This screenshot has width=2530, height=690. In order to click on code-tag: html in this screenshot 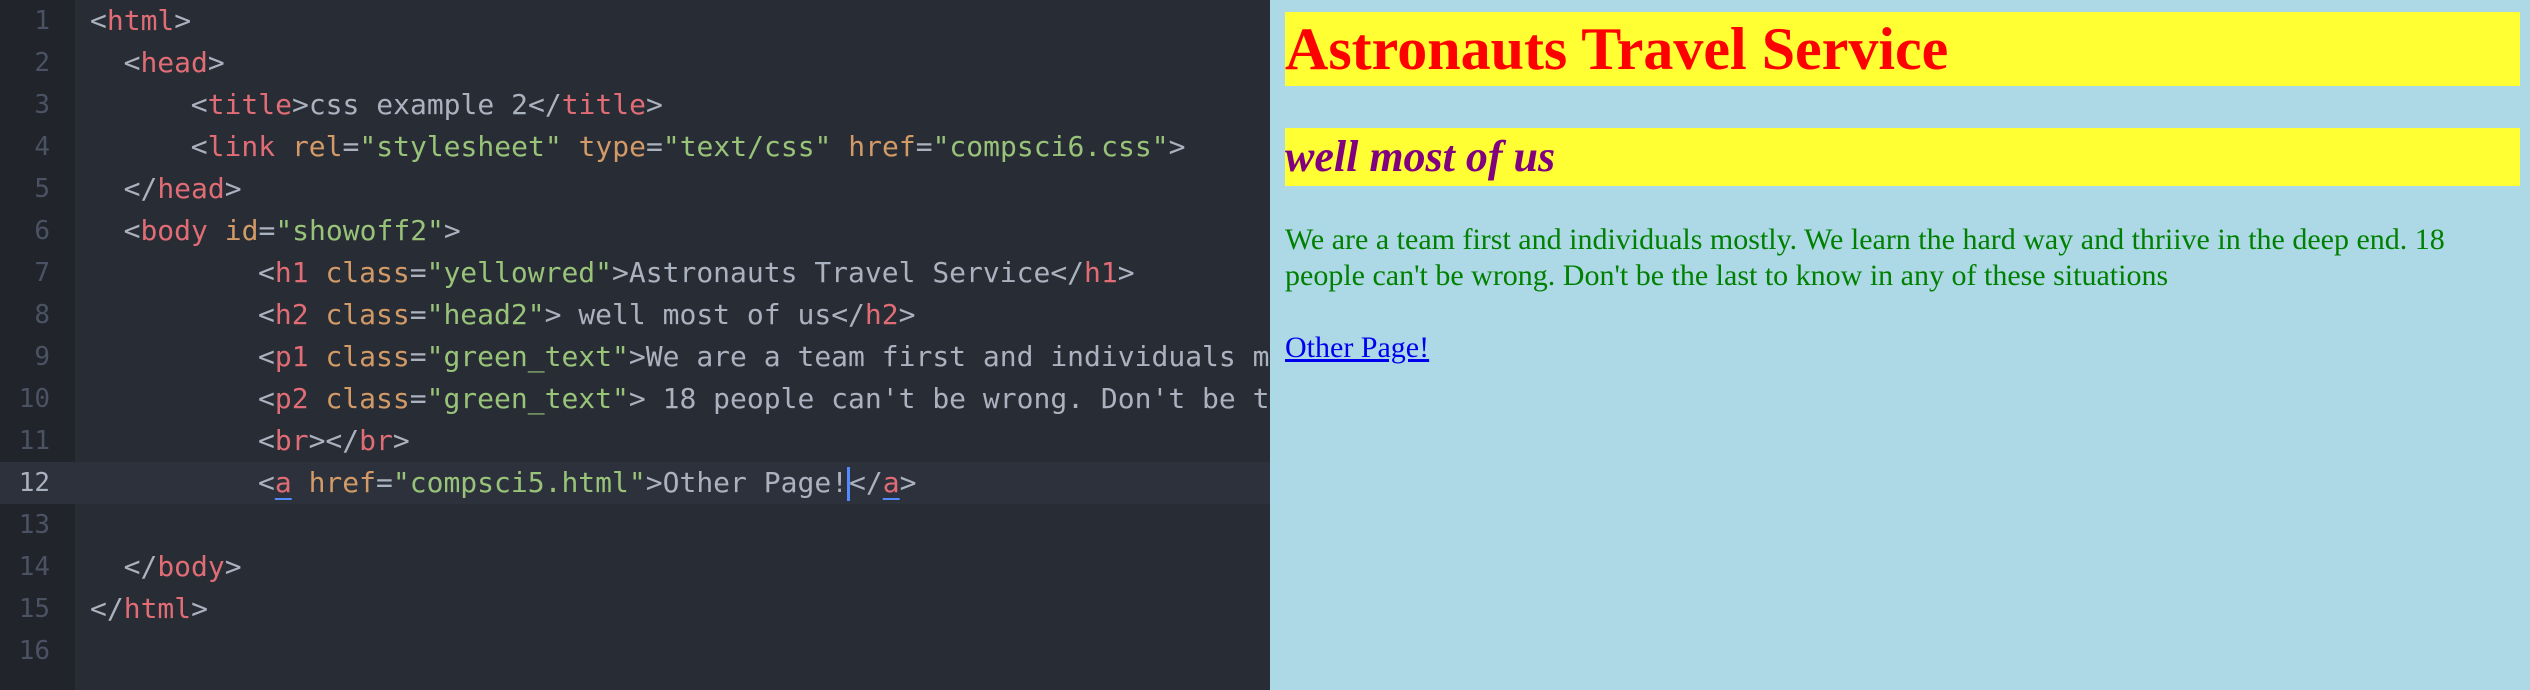, I will do `click(140, 20)`.